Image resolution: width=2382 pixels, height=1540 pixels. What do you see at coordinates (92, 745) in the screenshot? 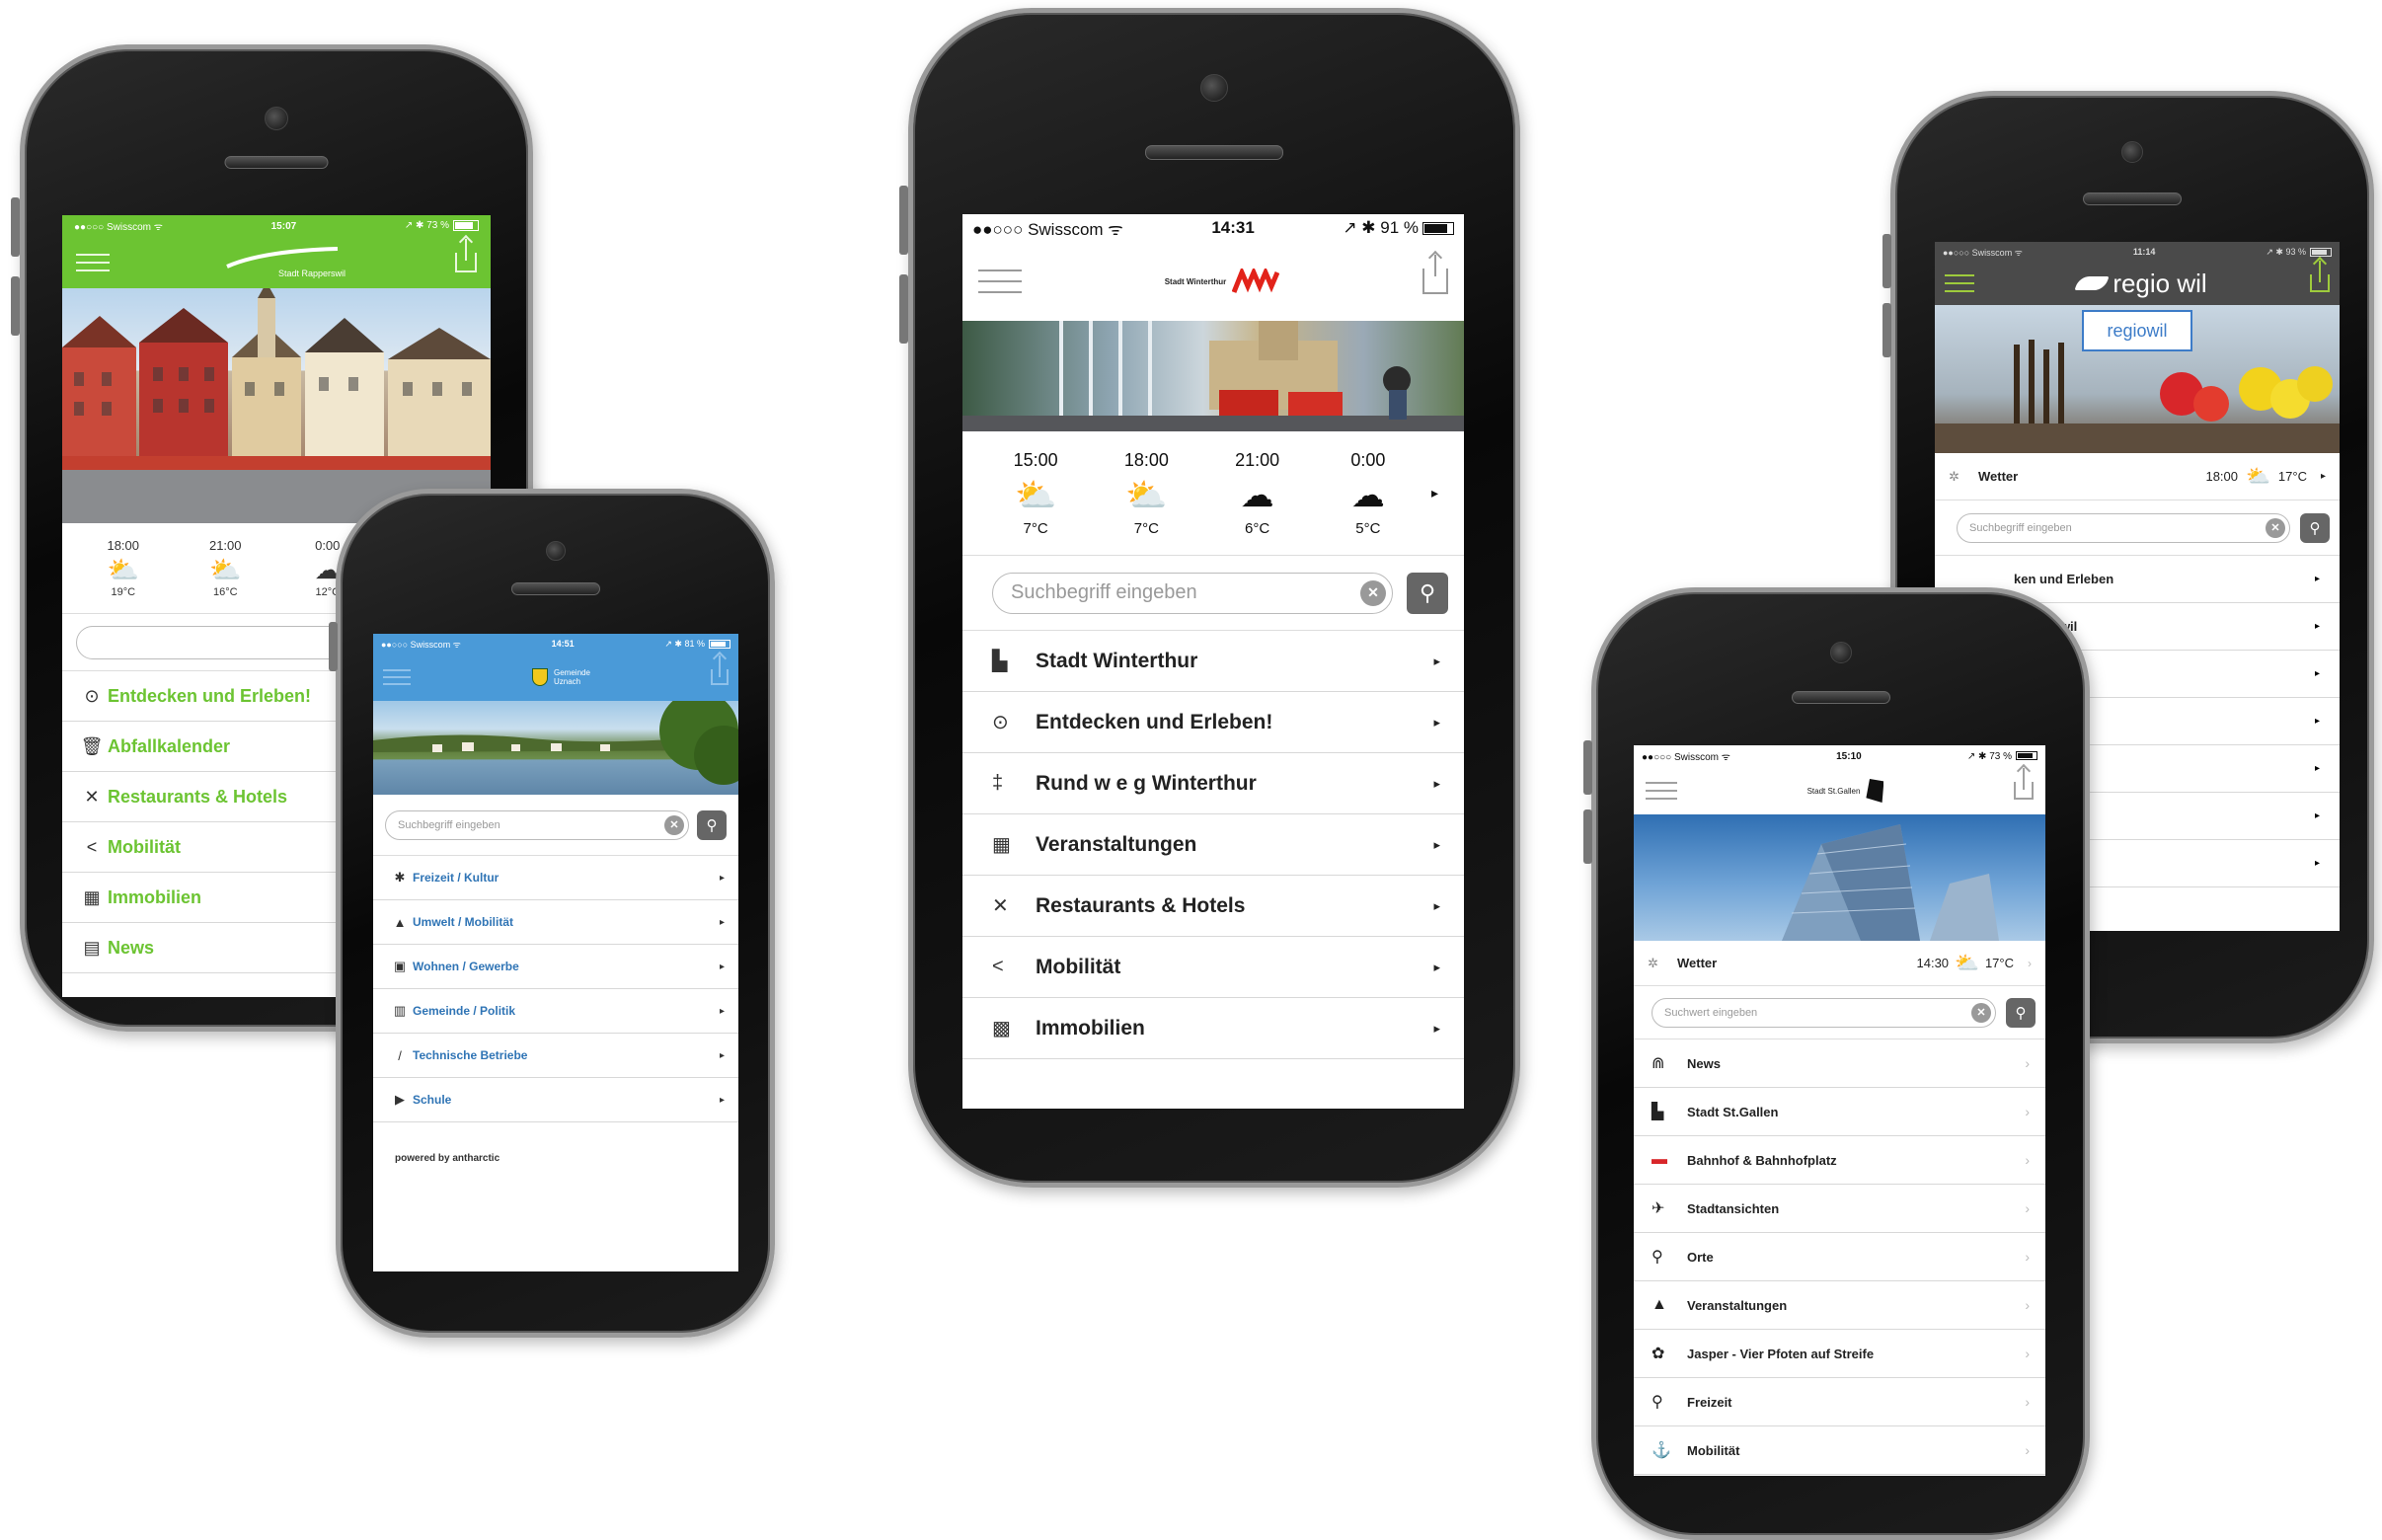
I see `trash-icon: 🗑` at bounding box center [92, 745].